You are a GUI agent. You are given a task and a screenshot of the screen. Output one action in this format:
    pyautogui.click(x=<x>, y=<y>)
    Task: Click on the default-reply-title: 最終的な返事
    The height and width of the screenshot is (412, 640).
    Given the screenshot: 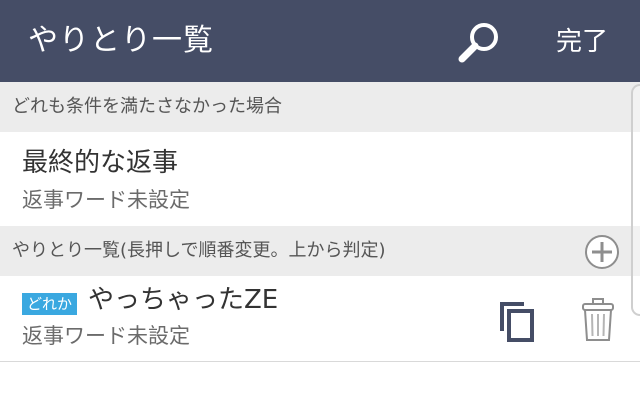 What is the action you would take?
    pyautogui.click(x=100, y=163)
    